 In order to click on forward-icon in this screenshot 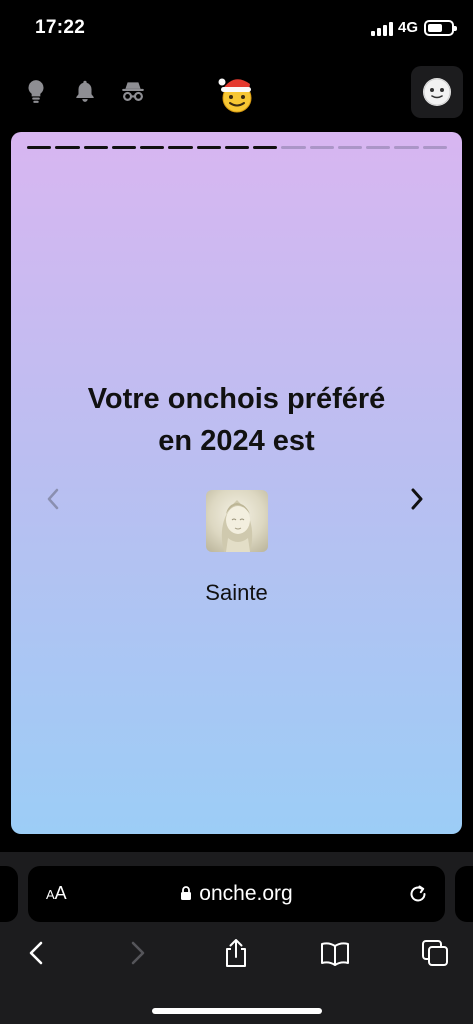, I will do `click(137, 953)`.